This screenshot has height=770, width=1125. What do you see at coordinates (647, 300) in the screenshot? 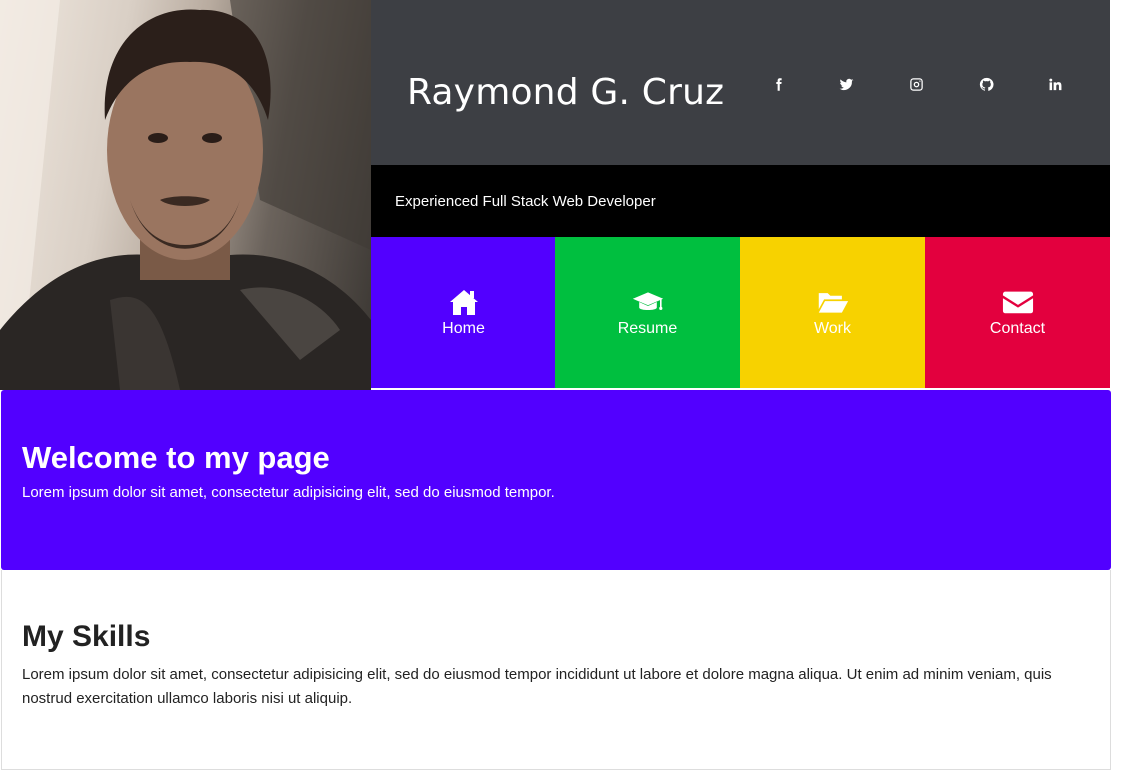
I see `graduation-cap-icon` at bounding box center [647, 300].